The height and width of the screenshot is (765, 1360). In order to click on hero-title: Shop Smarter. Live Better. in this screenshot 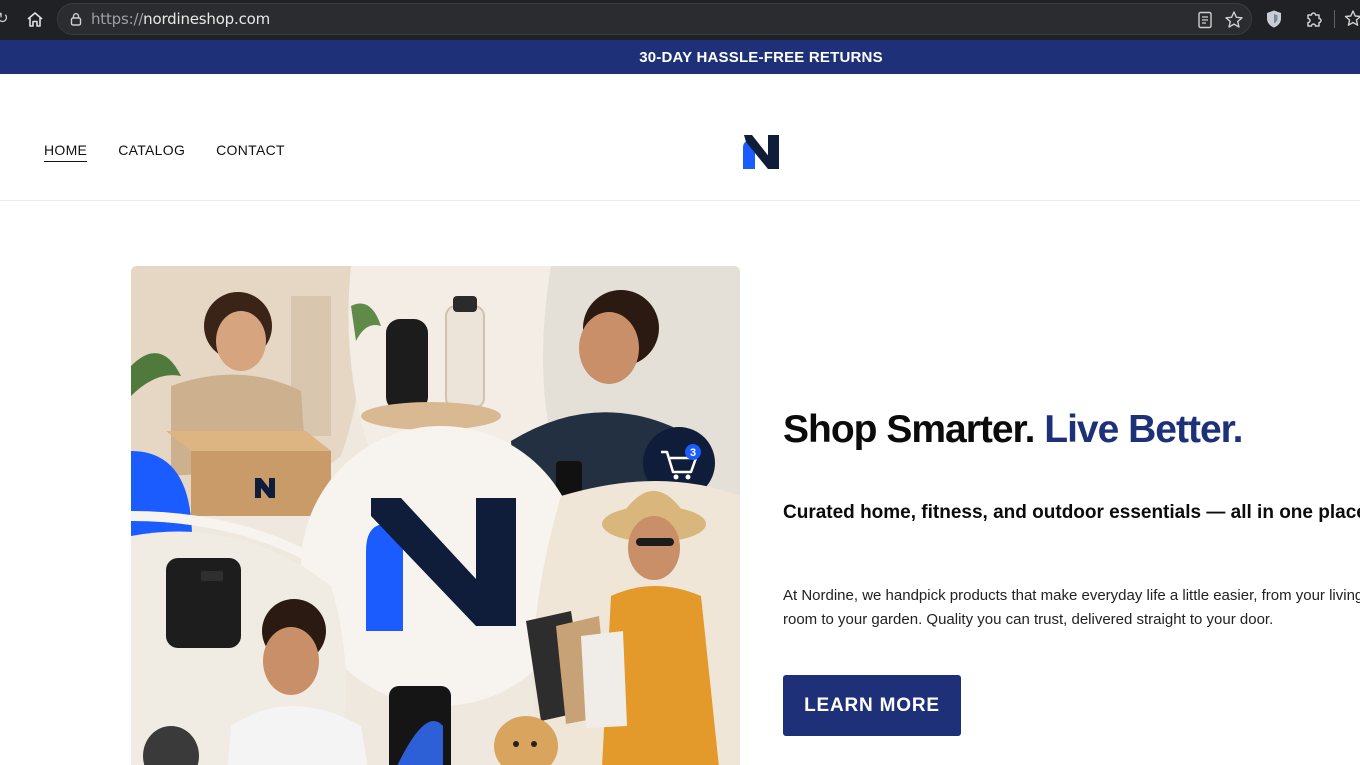, I will do `click(1013, 430)`.